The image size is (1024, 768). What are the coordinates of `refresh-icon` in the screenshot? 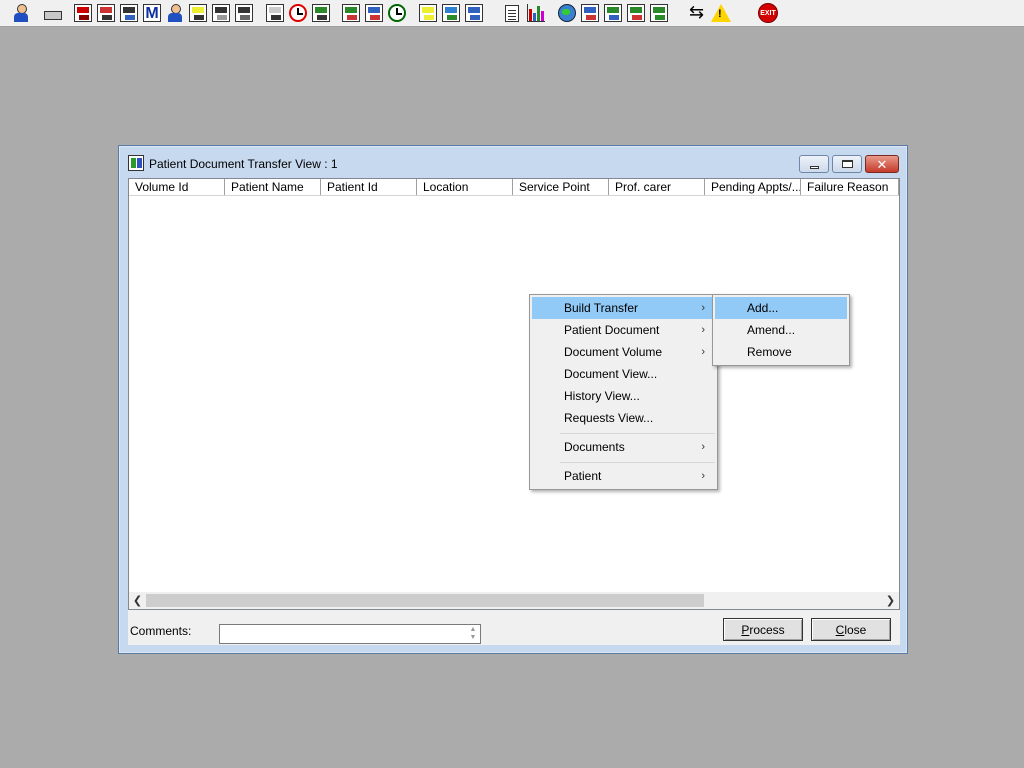 It's located at (636, 13).